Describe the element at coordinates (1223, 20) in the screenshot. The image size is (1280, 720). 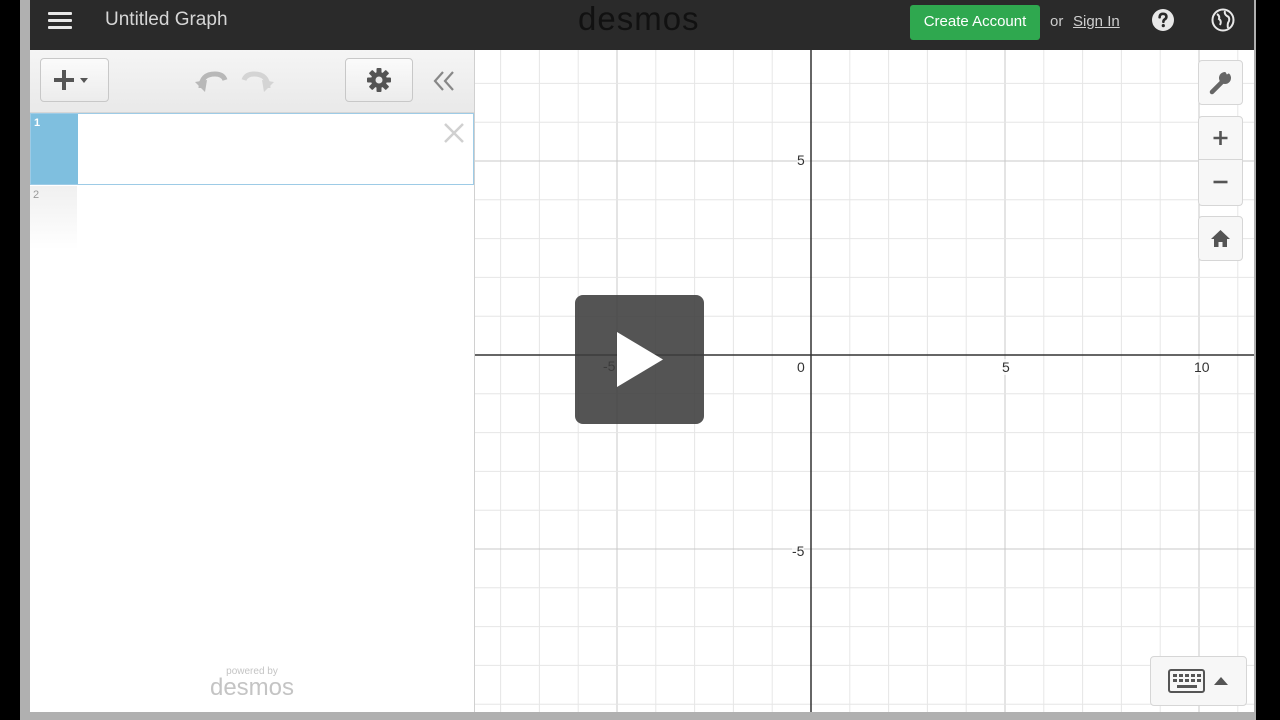
I see `globe-icon` at that location.